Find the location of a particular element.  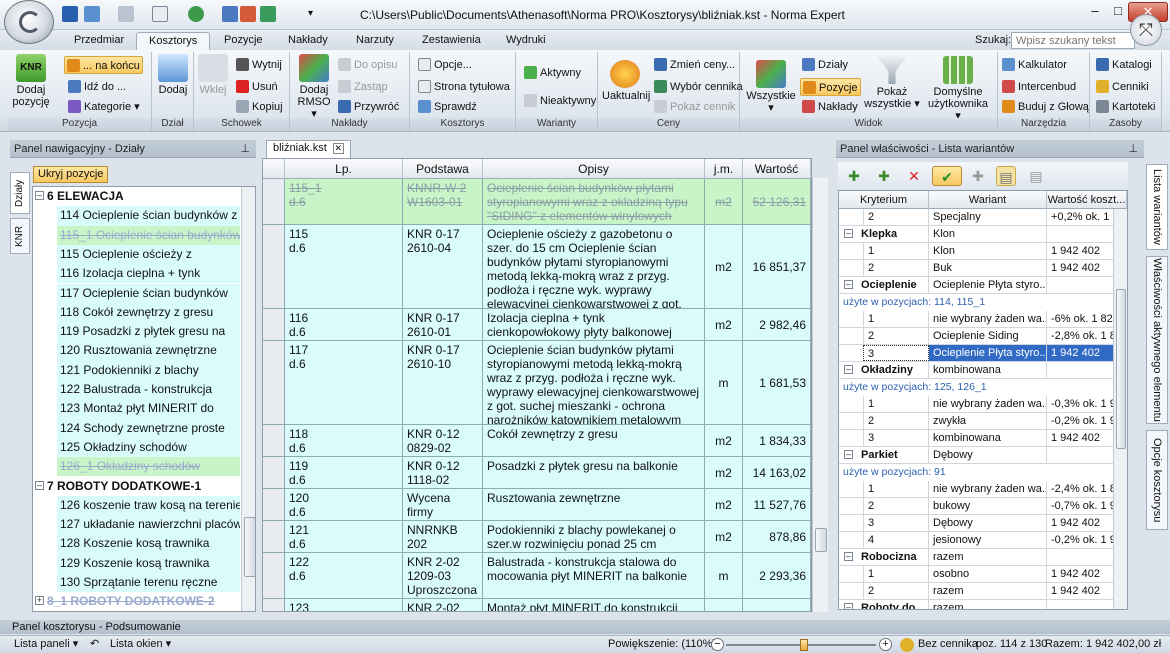

zoom-out-button: − is located at coordinates (717, 644).